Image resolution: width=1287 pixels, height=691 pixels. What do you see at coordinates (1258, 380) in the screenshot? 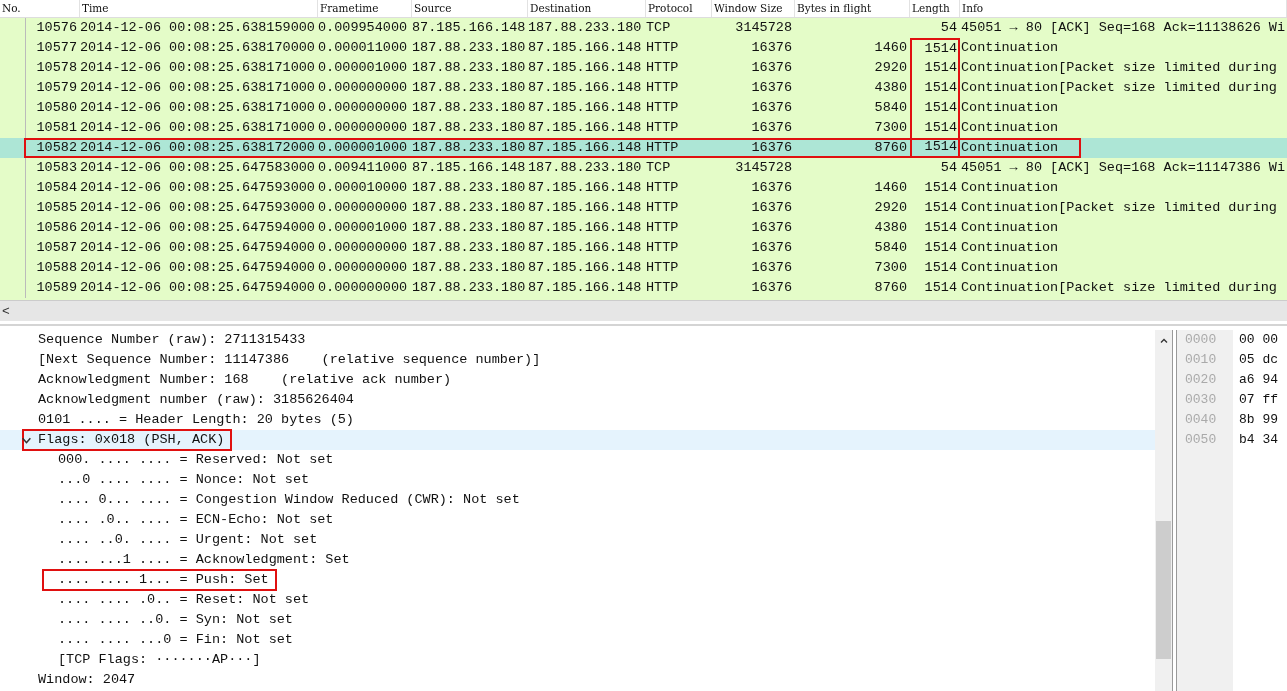
I see `hex-bytes: a6 94` at bounding box center [1258, 380].